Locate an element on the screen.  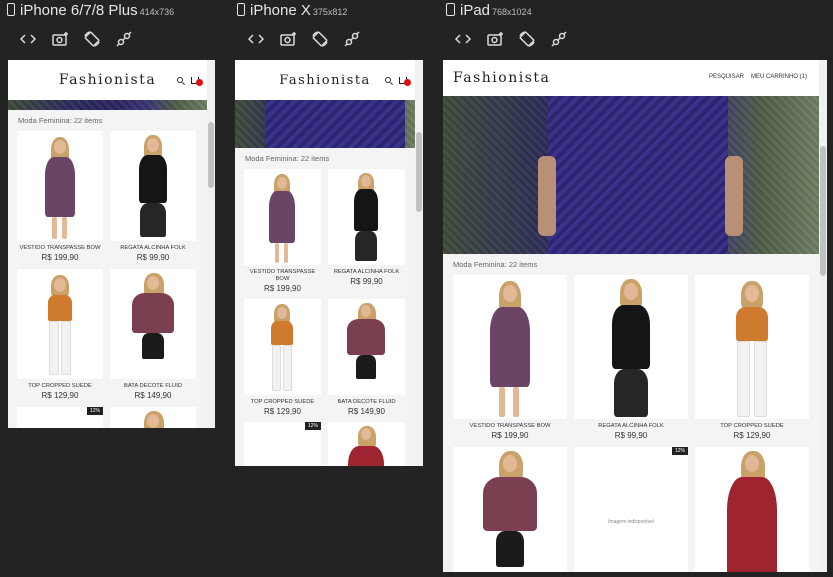
device-size: 414x736 is located at coordinates (157, 12).